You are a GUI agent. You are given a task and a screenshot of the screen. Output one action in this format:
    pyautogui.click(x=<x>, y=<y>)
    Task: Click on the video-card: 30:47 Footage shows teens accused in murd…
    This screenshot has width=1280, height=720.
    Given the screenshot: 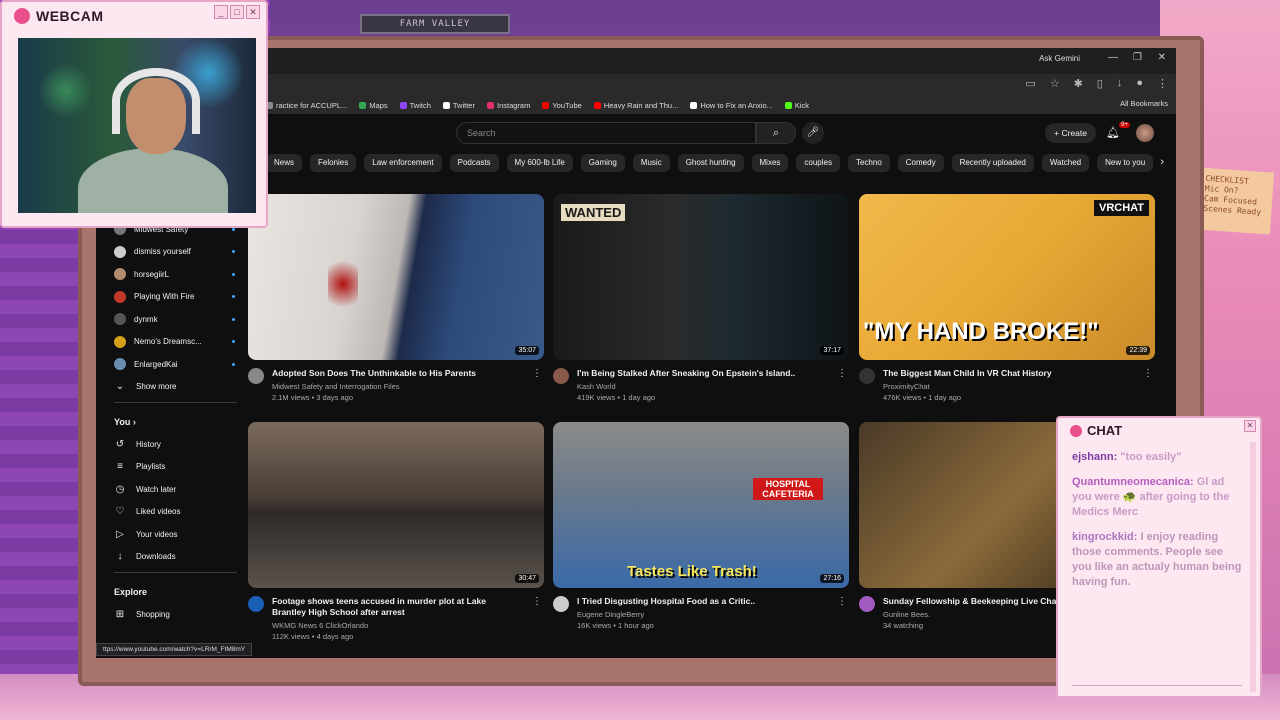 What is the action you would take?
    pyautogui.click(x=396, y=531)
    